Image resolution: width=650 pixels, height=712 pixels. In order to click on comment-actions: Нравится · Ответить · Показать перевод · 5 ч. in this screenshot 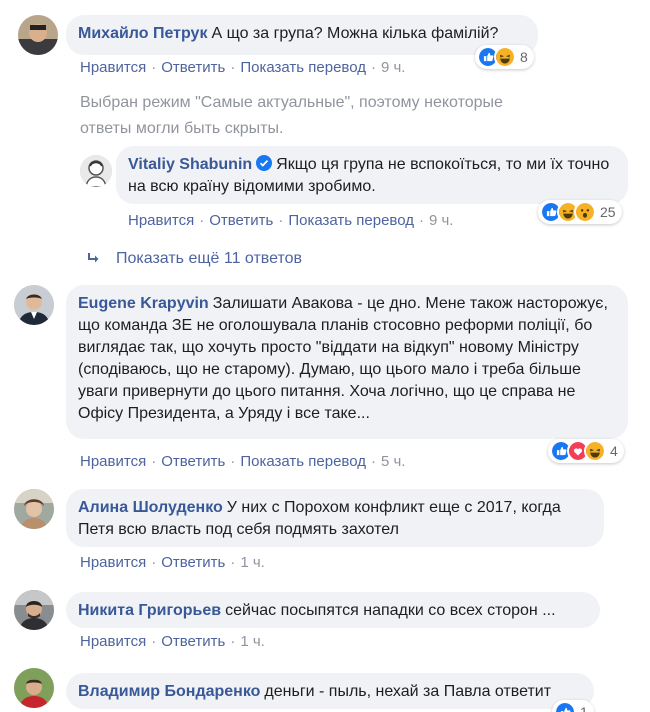, I will do `click(242, 461)`.